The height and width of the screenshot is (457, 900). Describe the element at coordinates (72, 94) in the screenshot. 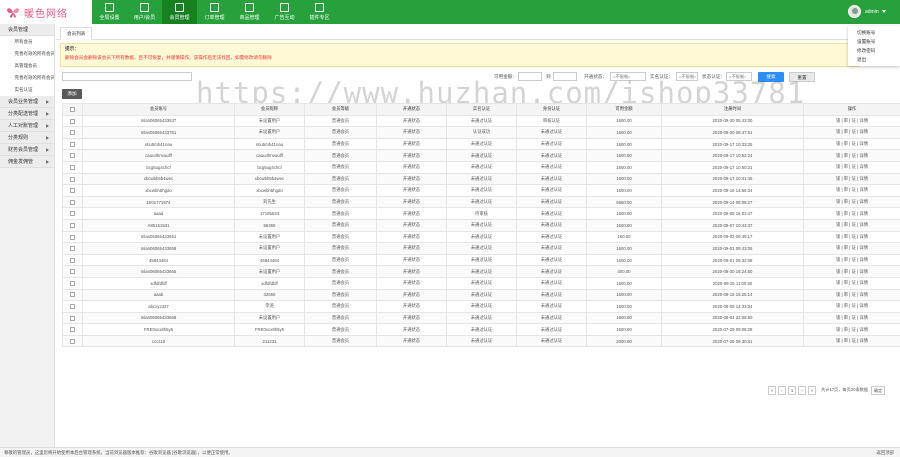

I see `add-button: 添加` at that location.